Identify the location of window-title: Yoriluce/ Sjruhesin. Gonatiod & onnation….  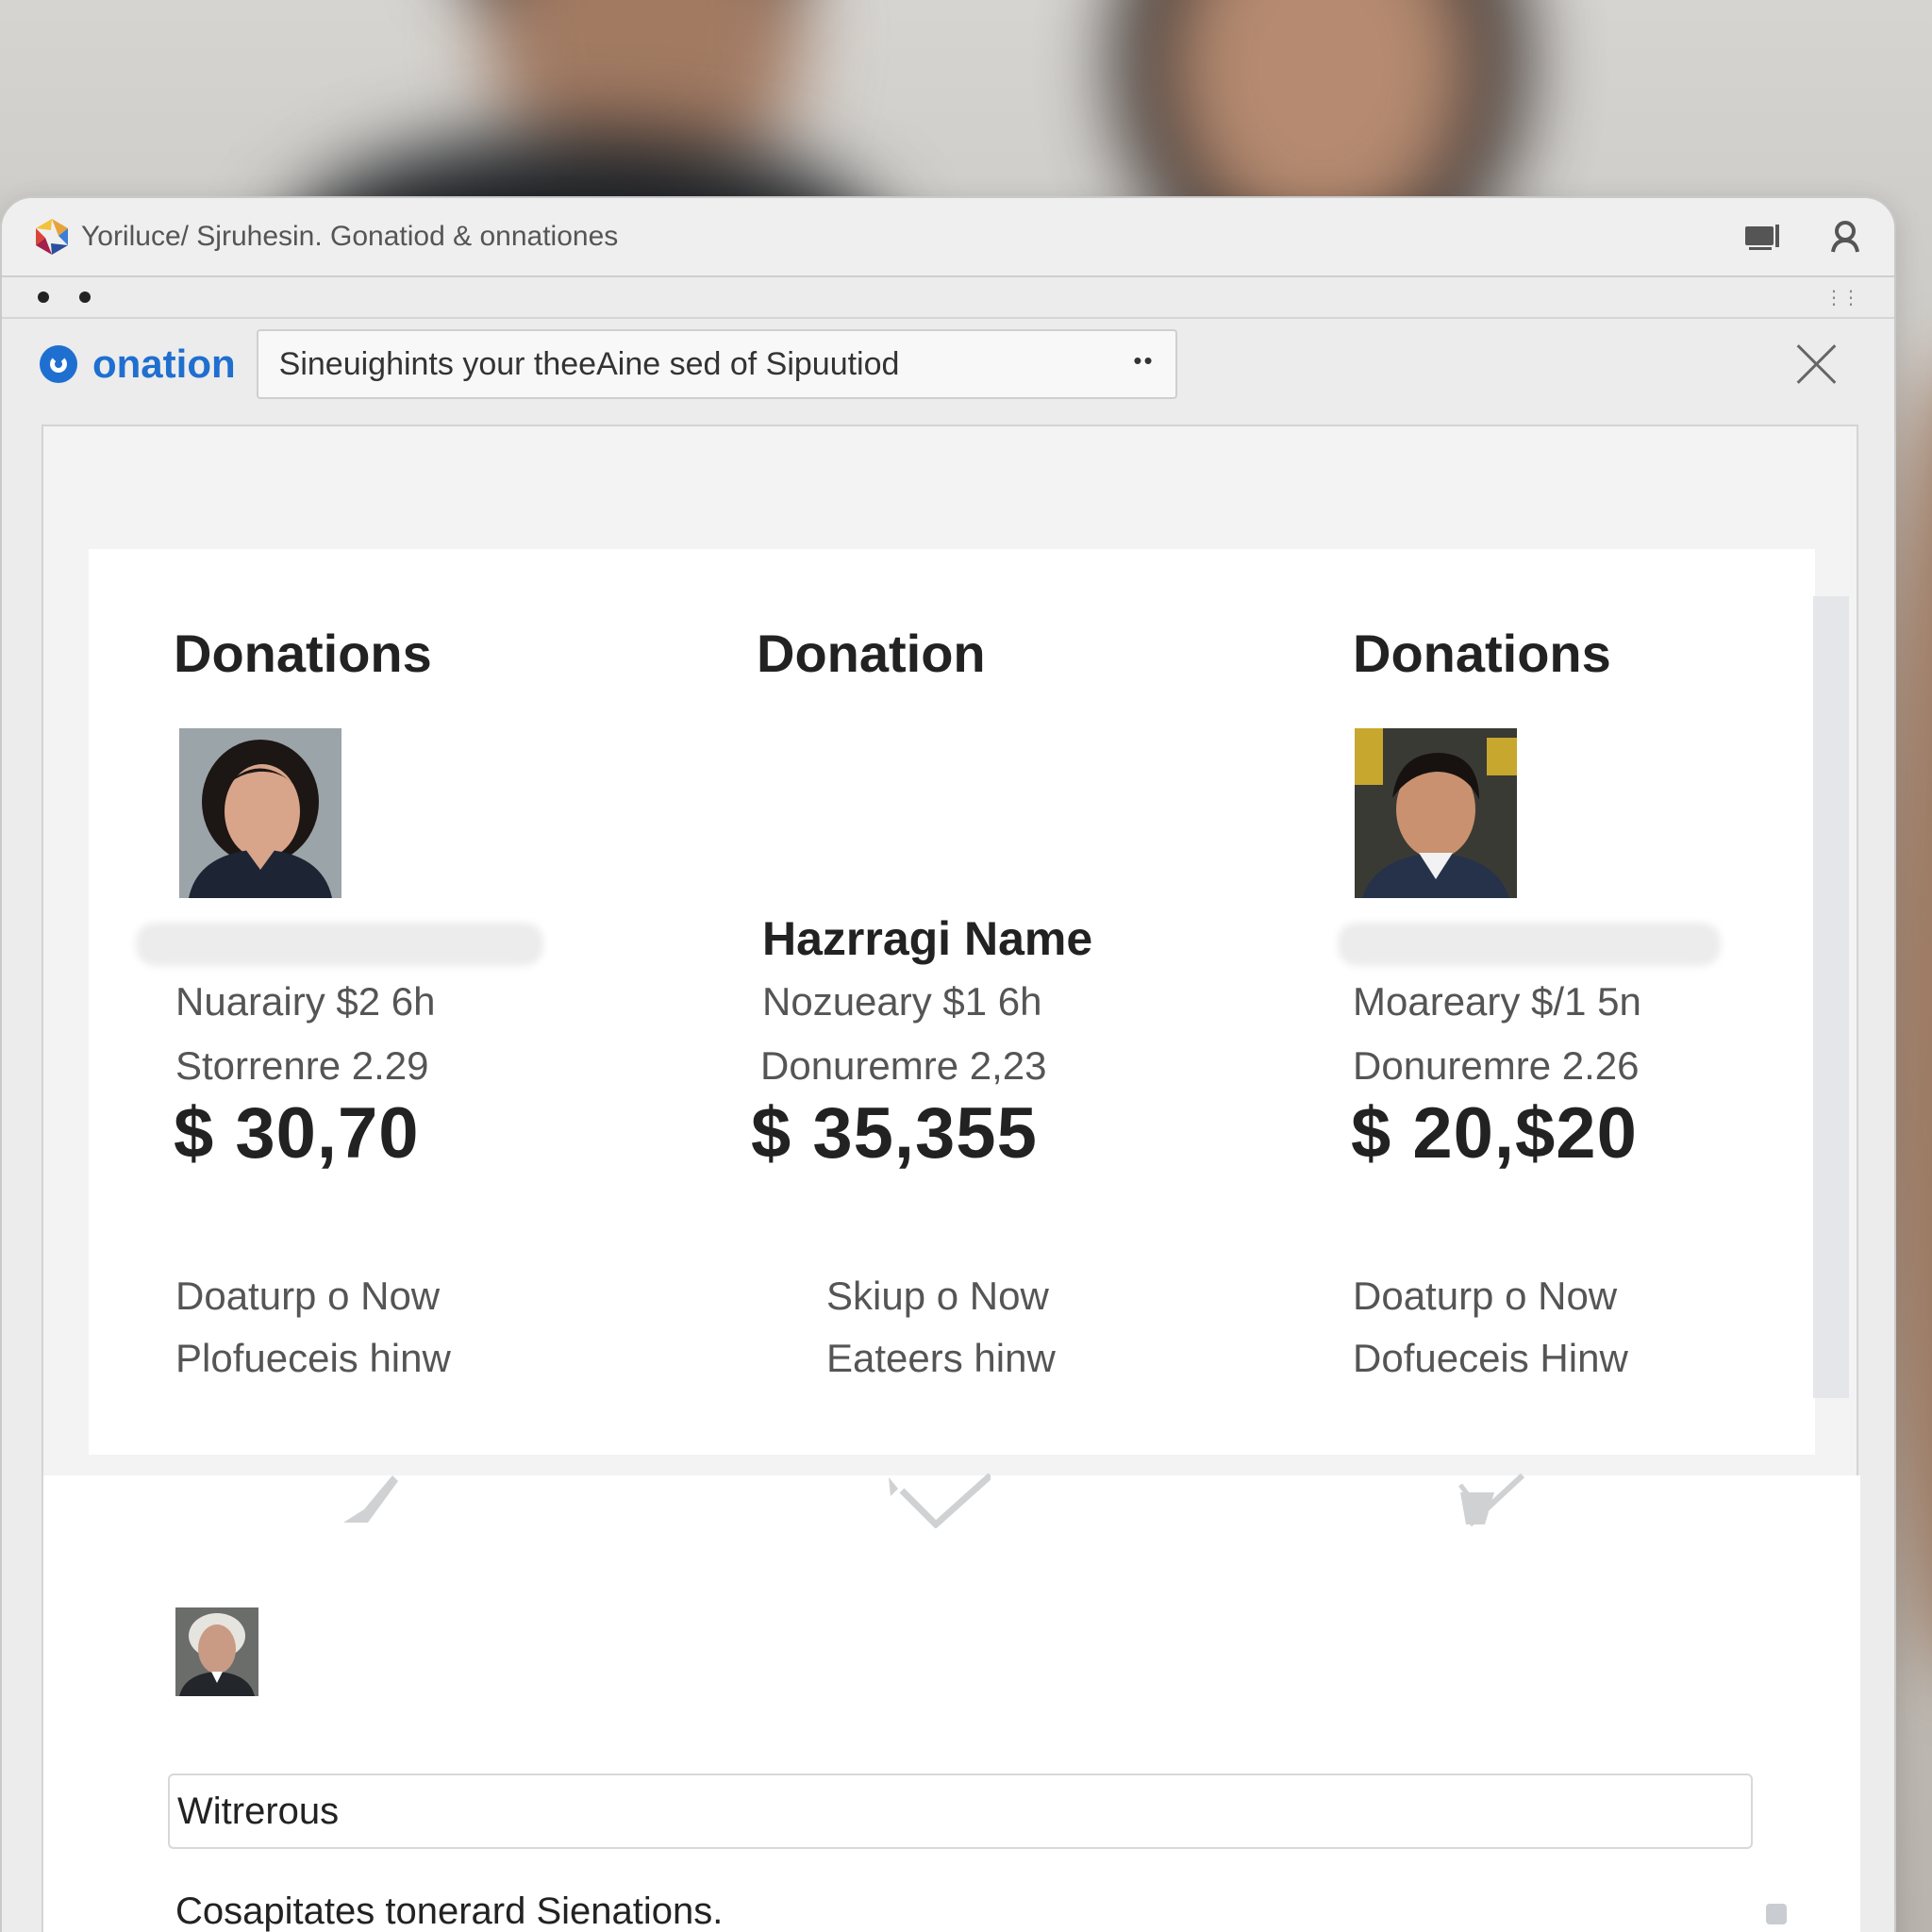
(350, 236).